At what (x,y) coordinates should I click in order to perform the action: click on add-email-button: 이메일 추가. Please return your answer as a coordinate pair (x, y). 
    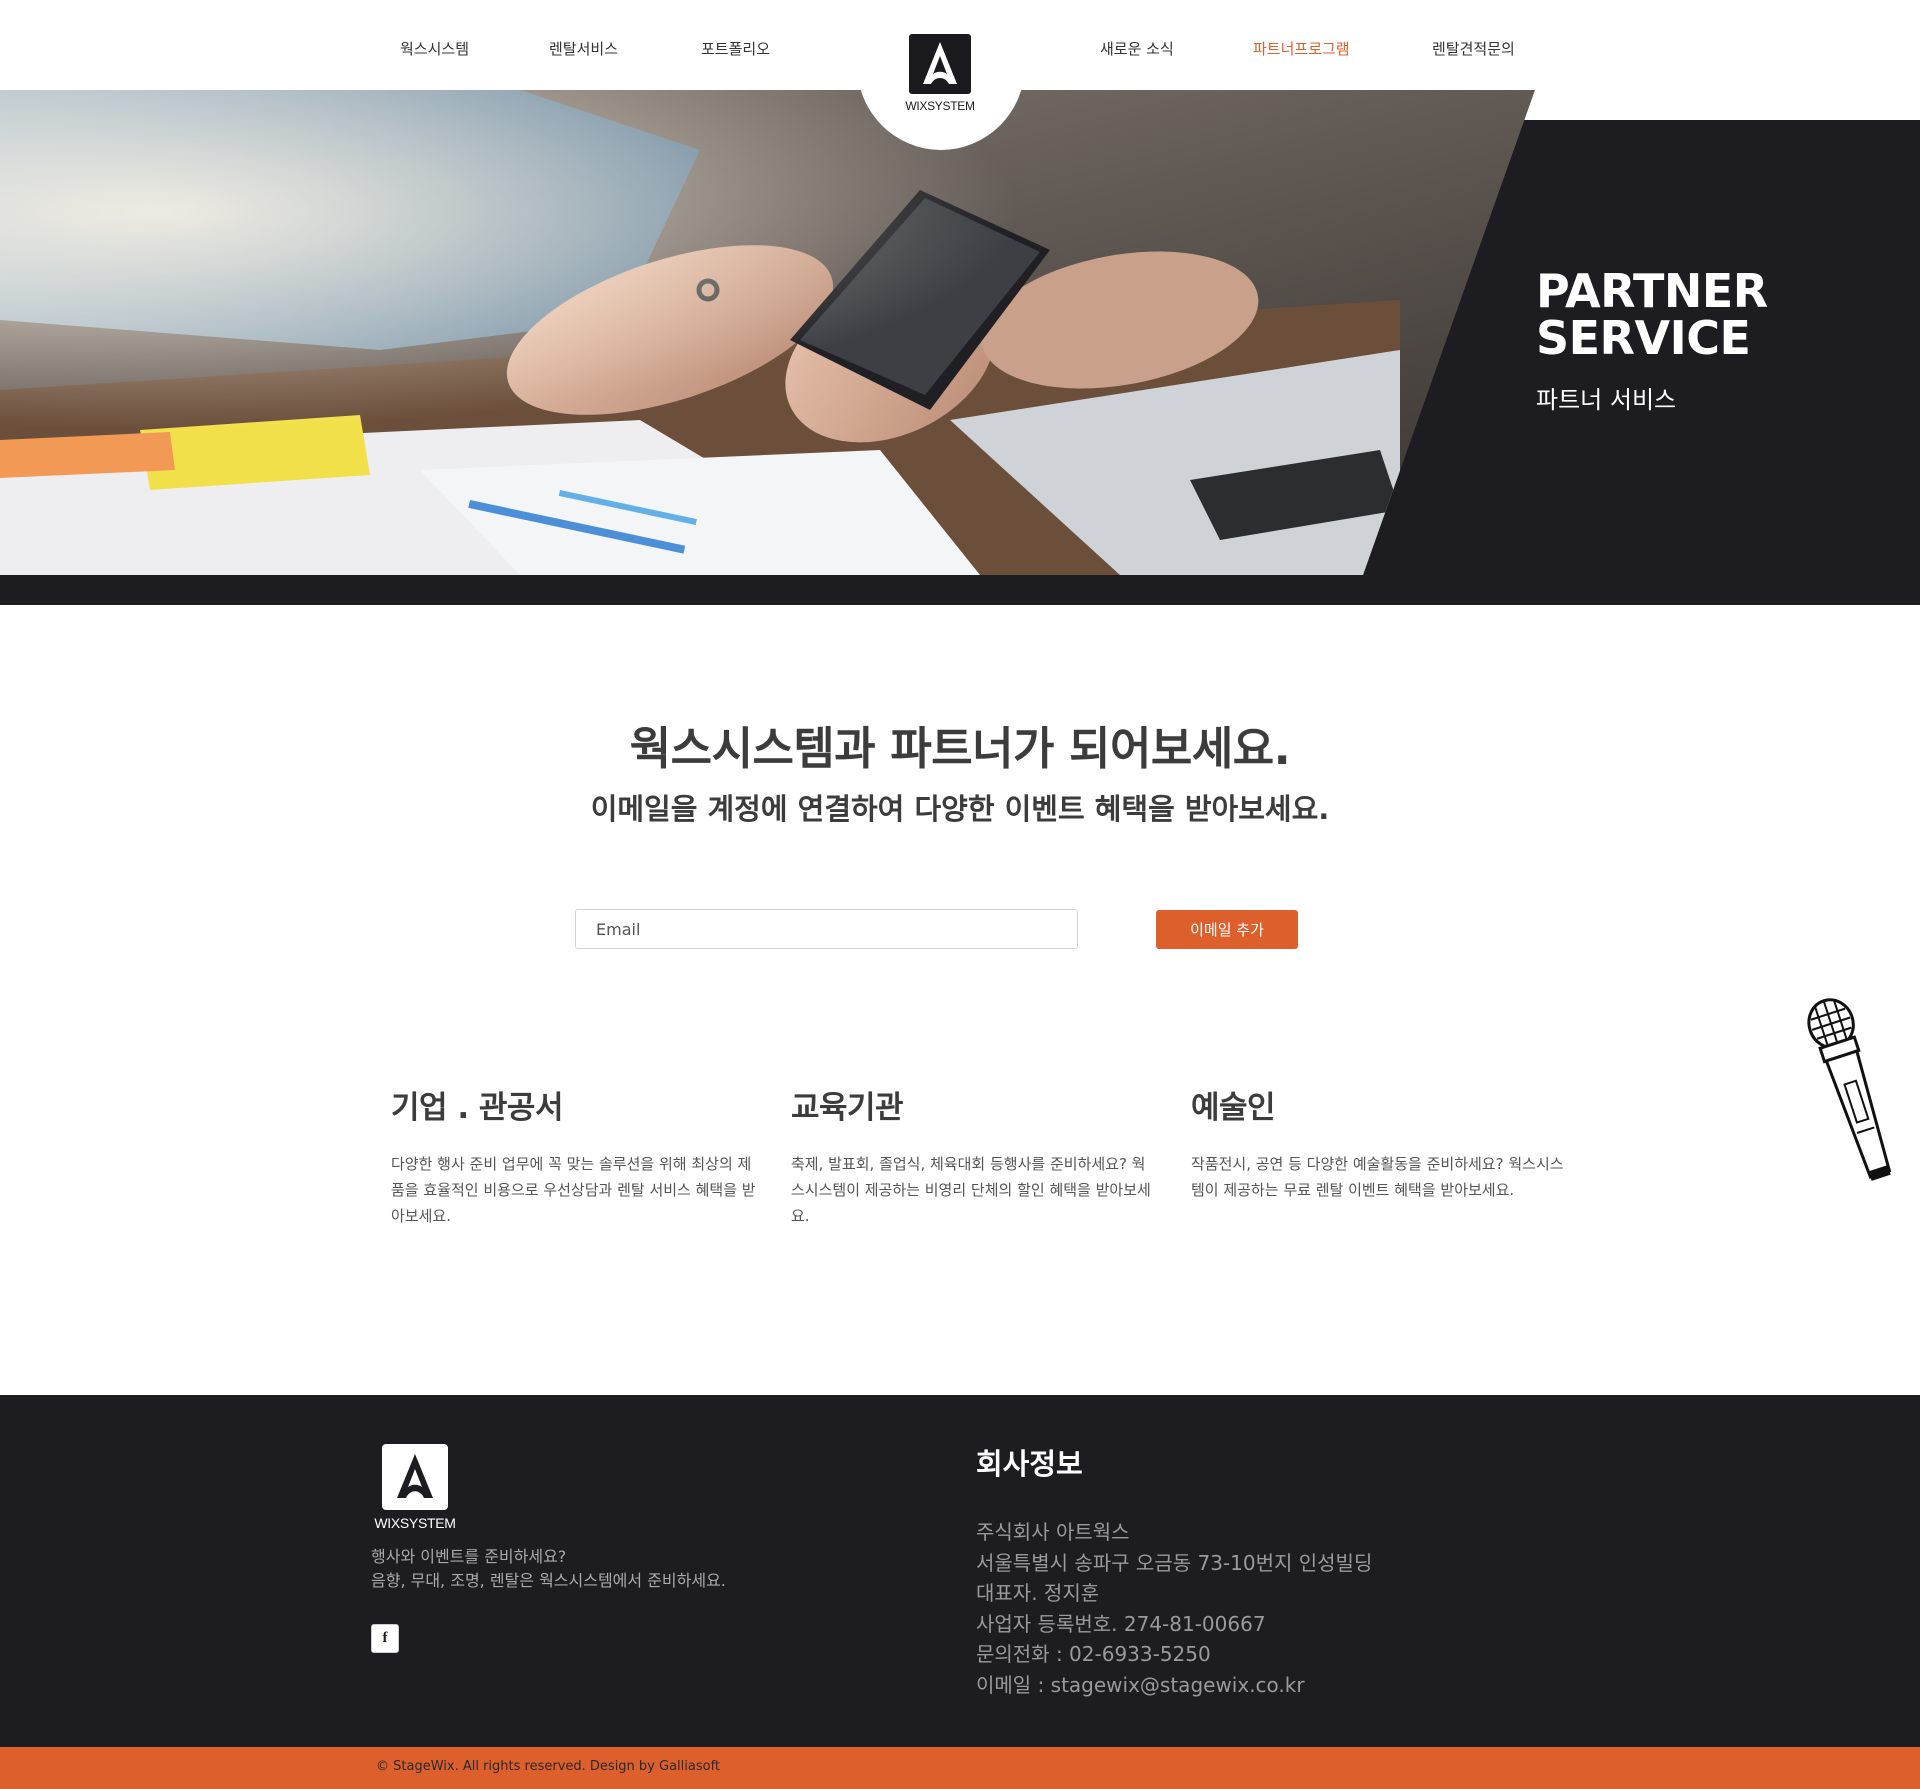
    Looking at the image, I should click on (1227, 929).